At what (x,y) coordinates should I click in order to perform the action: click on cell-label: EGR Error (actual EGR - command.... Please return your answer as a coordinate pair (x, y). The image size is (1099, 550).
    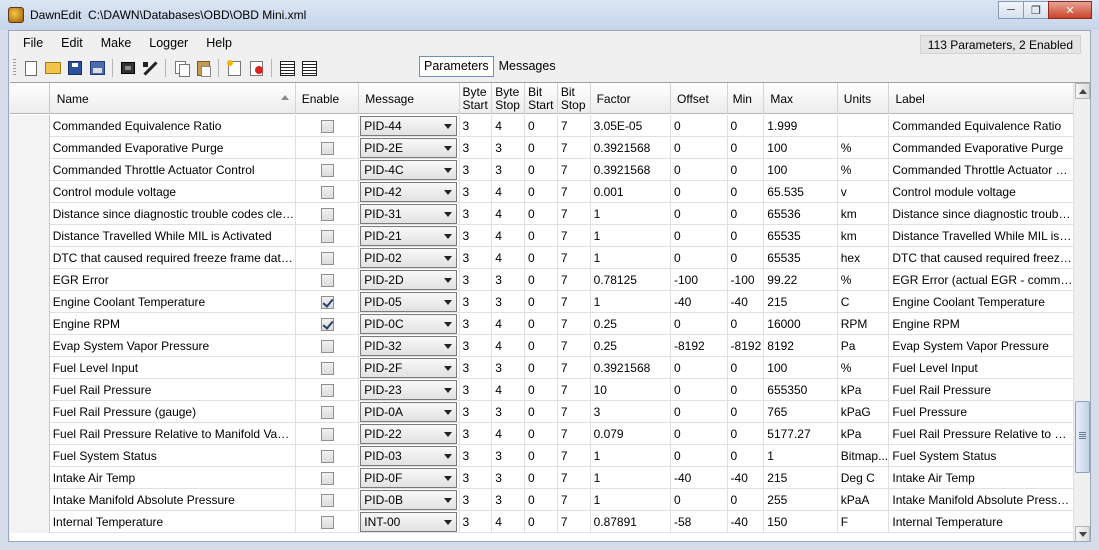
    Looking at the image, I should click on (981, 280).